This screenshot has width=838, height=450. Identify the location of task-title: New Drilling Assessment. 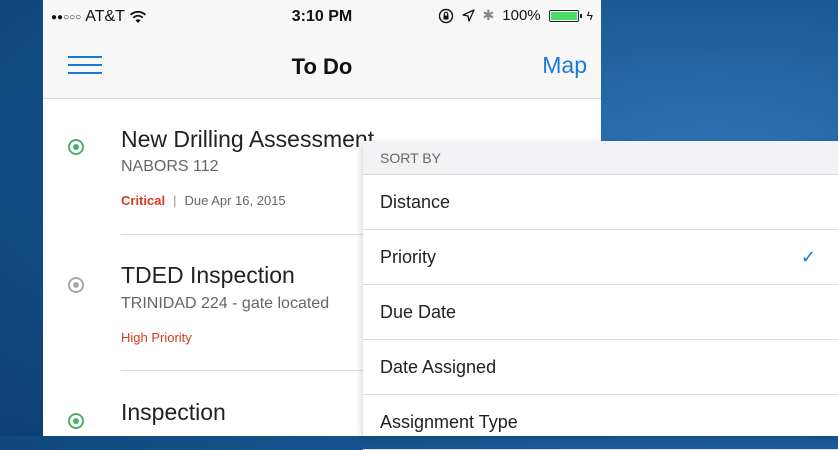
(248, 139).